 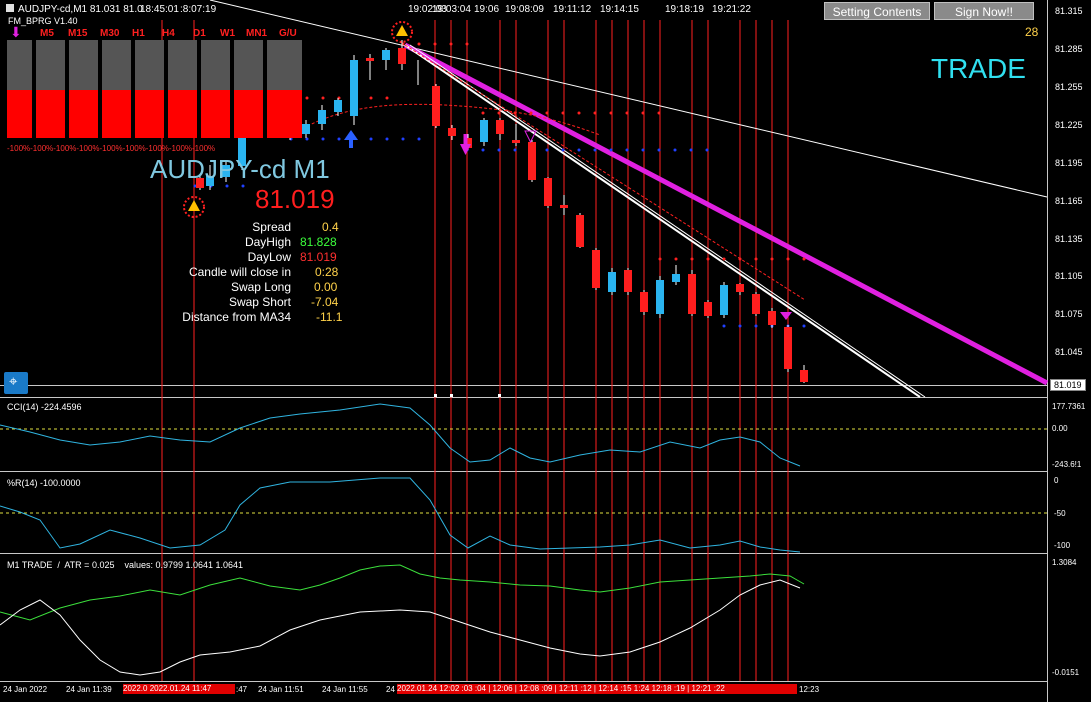 I want to click on wpr-axis-50: -50, so click(x=1060, y=513).